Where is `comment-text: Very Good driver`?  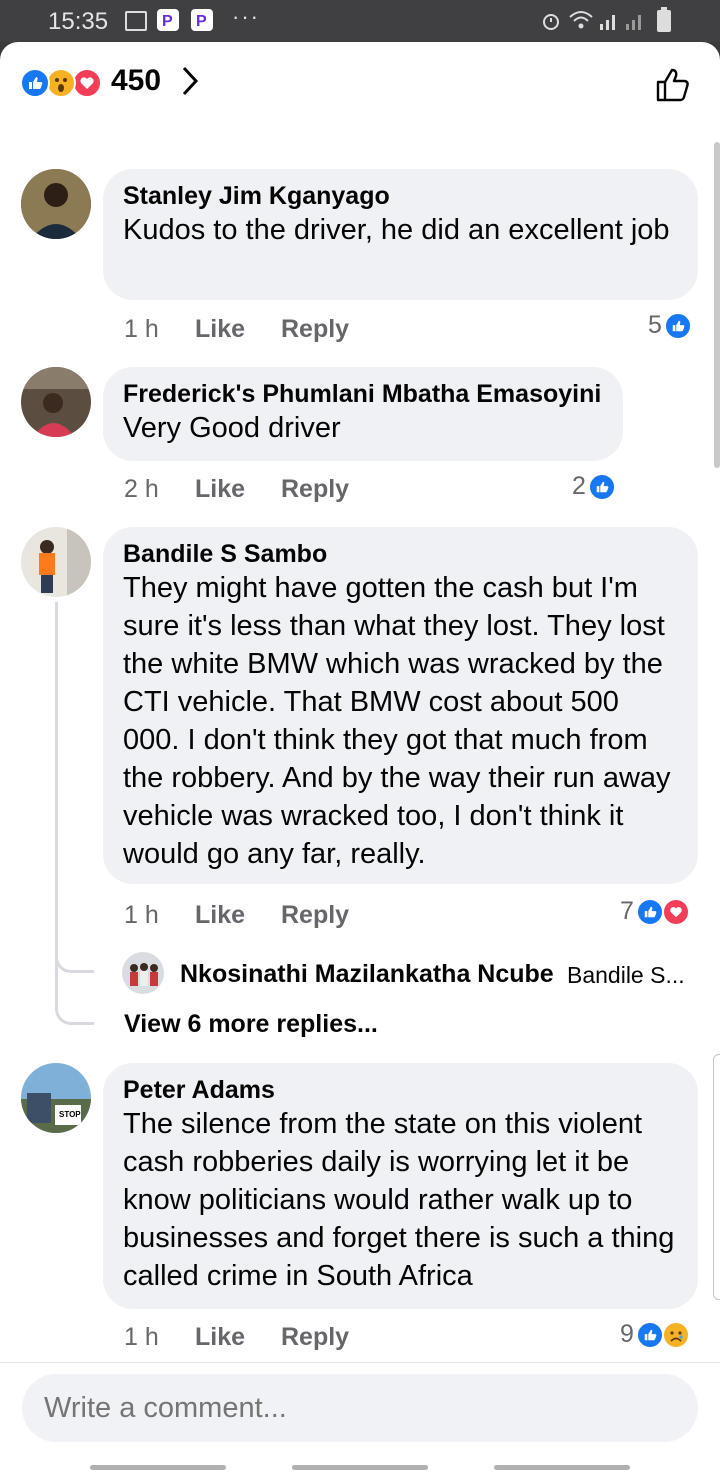 comment-text: Very Good driver is located at coordinates (232, 428).